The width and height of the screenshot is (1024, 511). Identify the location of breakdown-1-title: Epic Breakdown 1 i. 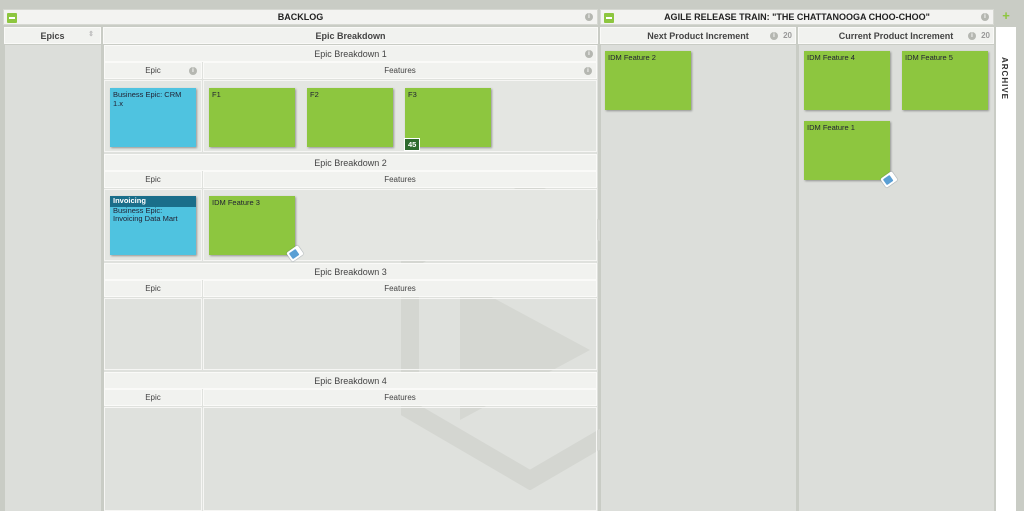
(350, 53).